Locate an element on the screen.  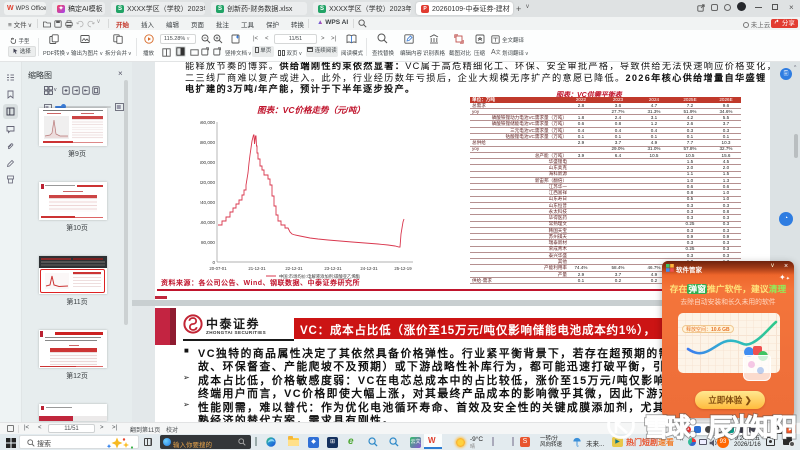
svg-text: 480,000 is located at coordinates (207, 142).